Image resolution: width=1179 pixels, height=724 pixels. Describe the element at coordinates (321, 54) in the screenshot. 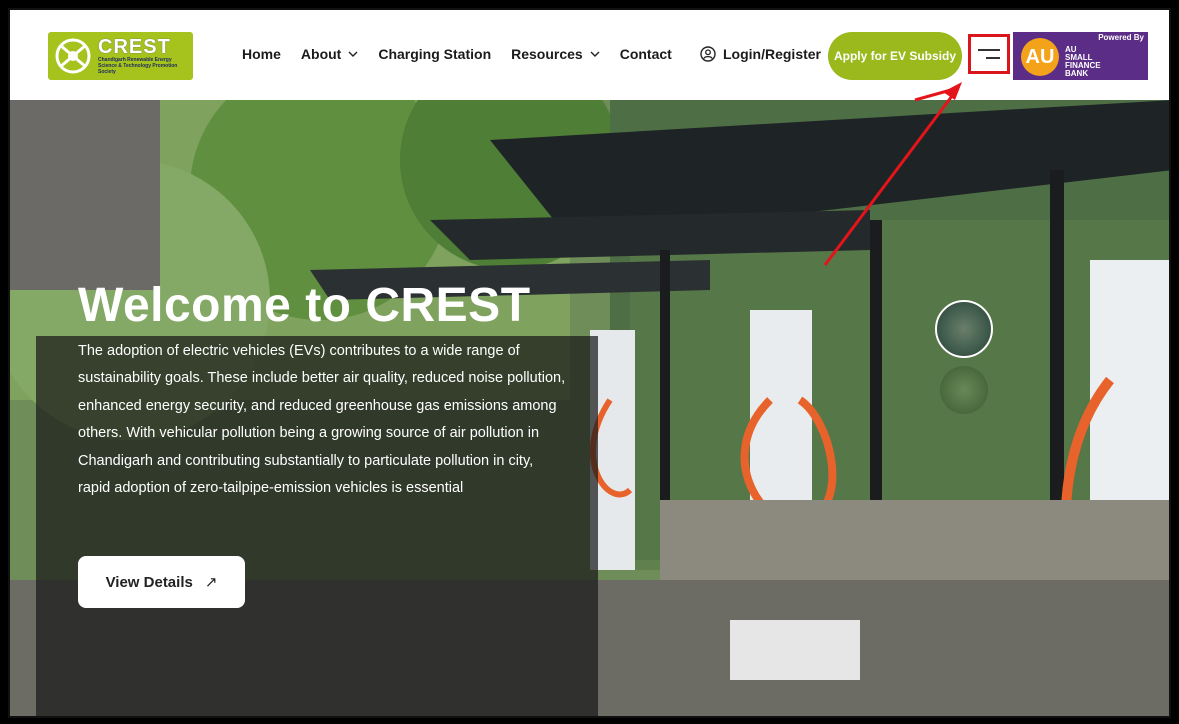

I see `nav-about-label: About` at that location.